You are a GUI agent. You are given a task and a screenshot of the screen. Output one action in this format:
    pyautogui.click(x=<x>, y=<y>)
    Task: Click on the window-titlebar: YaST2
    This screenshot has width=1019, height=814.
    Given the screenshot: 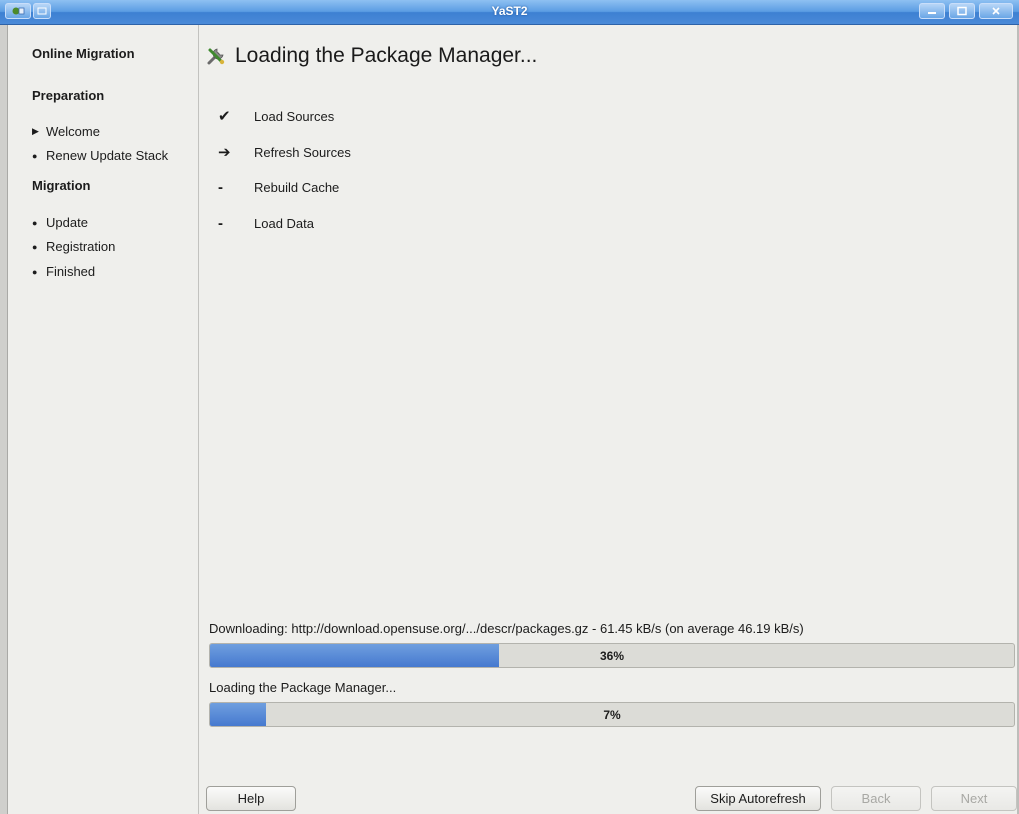 What is the action you would take?
    pyautogui.click(x=509, y=12)
    